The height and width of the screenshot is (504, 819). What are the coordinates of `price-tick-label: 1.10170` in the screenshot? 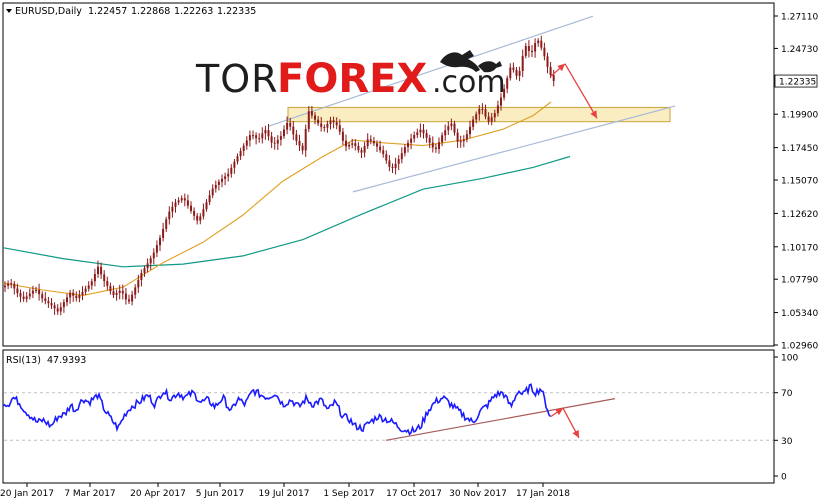 It's located at (799, 248).